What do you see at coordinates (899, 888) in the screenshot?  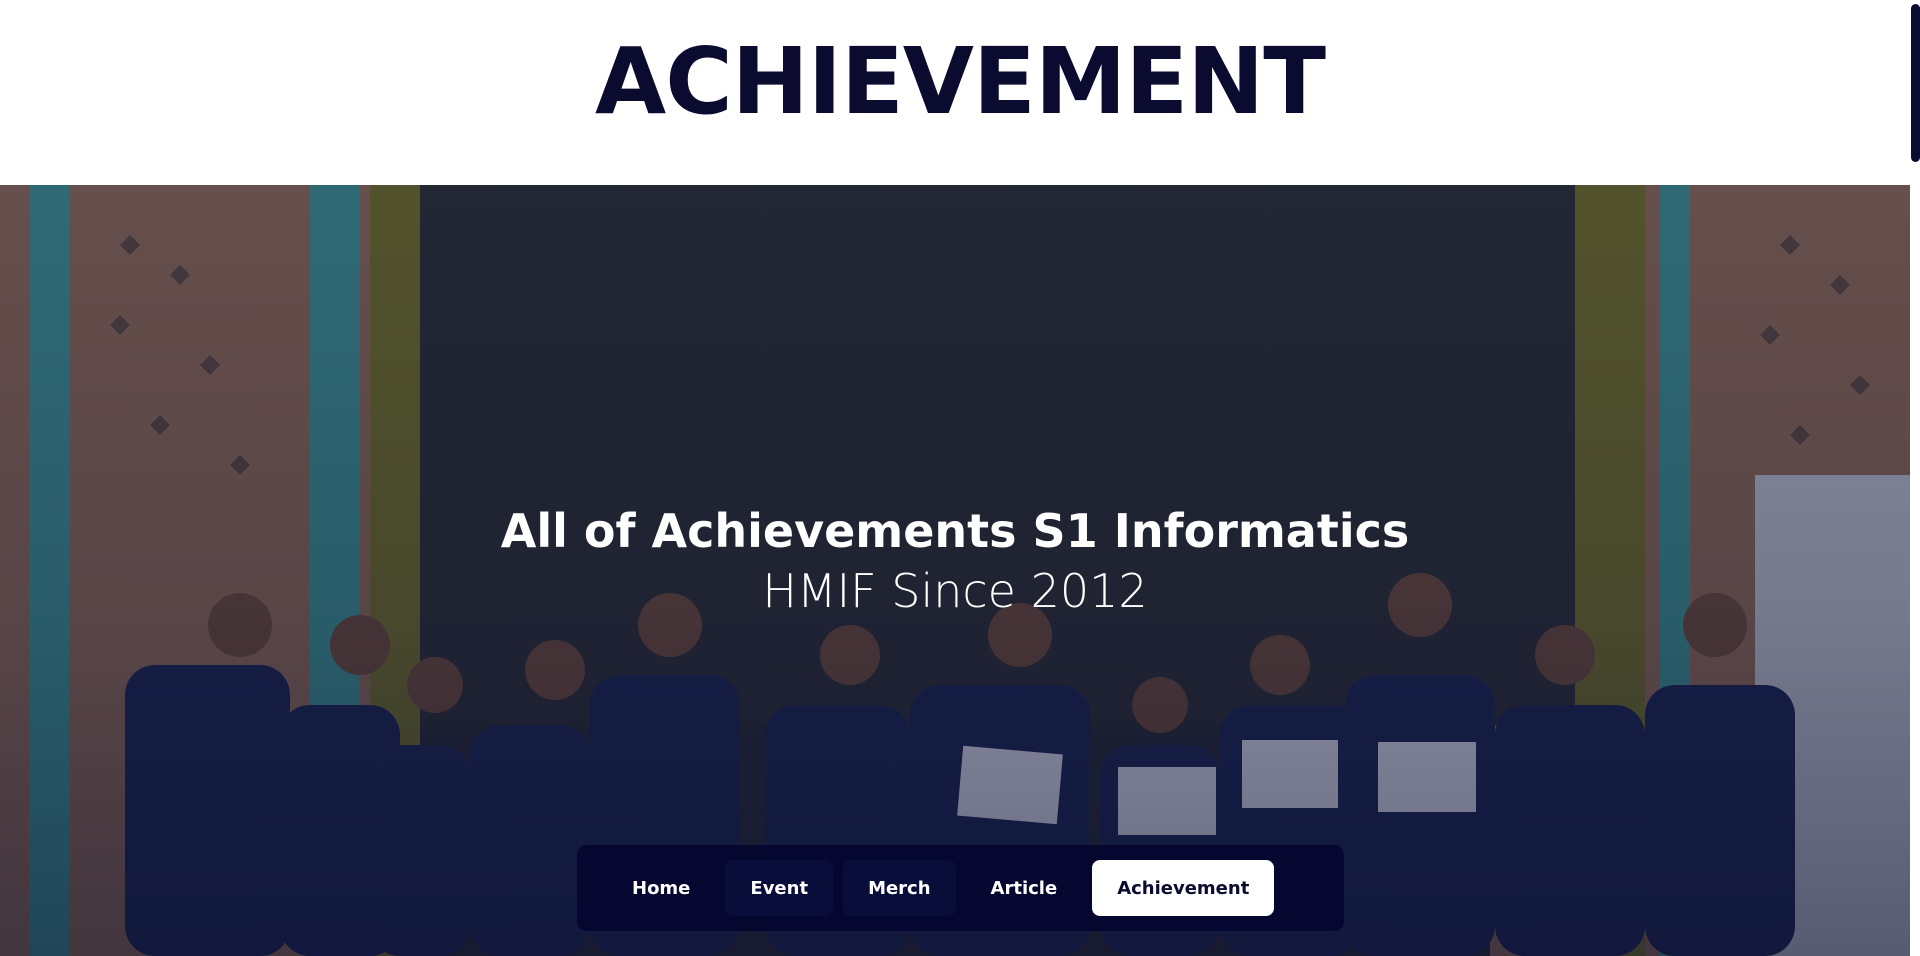 I see `nav-item-merch: Merch` at bounding box center [899, 888].